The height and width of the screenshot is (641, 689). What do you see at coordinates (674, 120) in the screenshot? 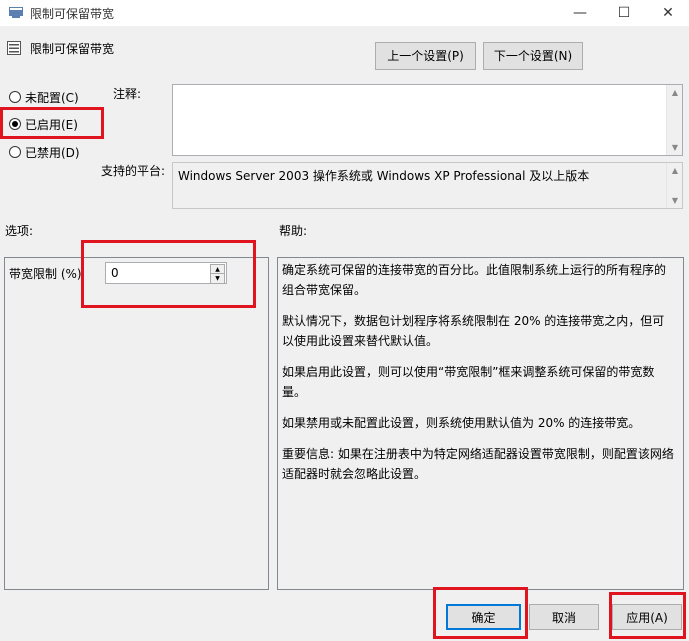
I see `comment-scrollbar: ▲ ▼` at bounding box center [674, 120].